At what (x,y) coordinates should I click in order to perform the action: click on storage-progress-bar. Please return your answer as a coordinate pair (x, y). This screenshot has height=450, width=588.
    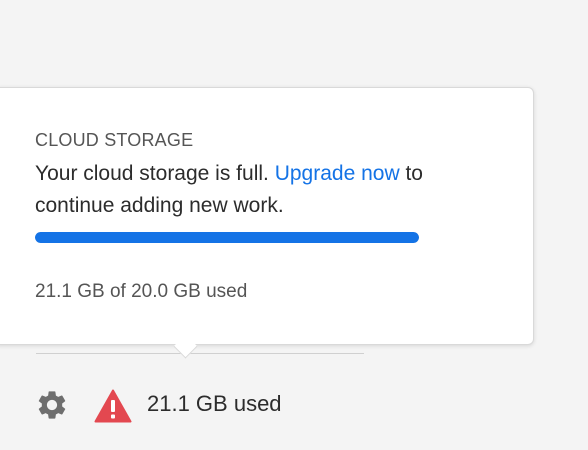
    Looking at the image, I should click on (227, 237).